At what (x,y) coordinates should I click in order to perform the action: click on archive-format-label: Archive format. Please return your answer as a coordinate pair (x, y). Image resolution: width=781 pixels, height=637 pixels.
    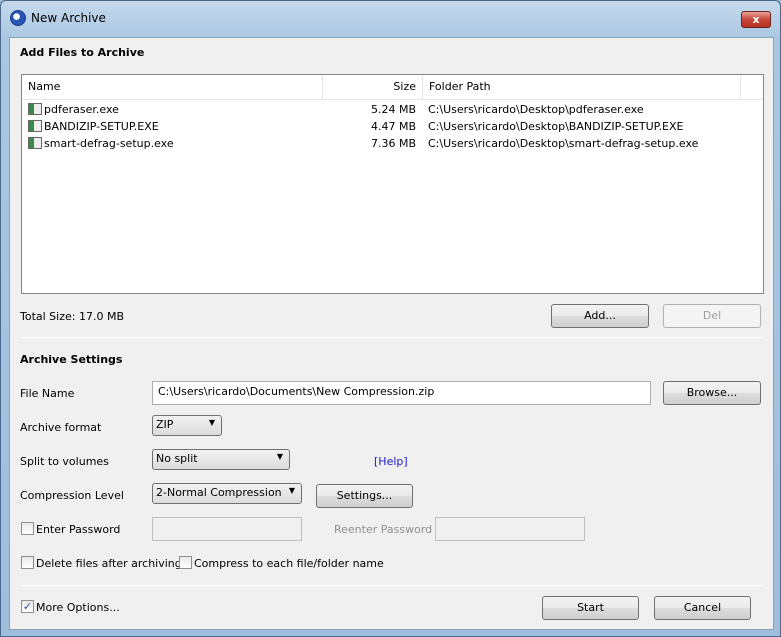
    Looking at the image, I should click on (61, 427).